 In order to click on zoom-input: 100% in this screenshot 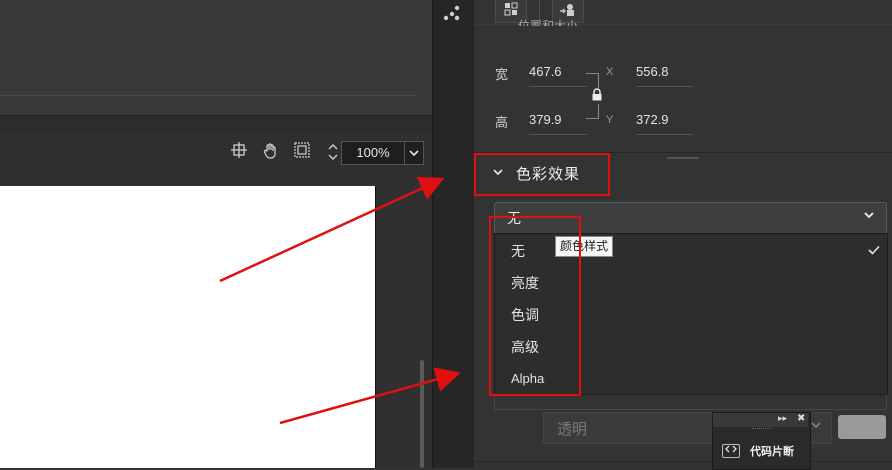, I will do `click(373, 153)`.